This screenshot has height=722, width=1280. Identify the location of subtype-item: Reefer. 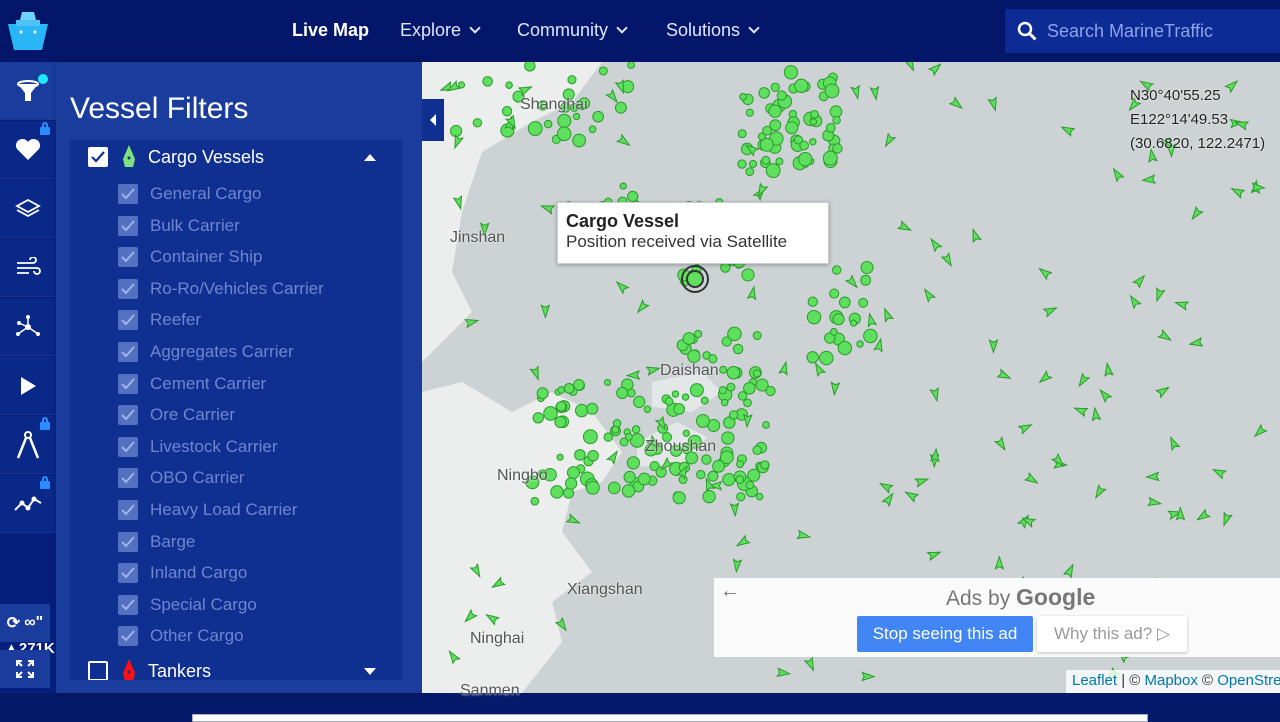
(159, 320).